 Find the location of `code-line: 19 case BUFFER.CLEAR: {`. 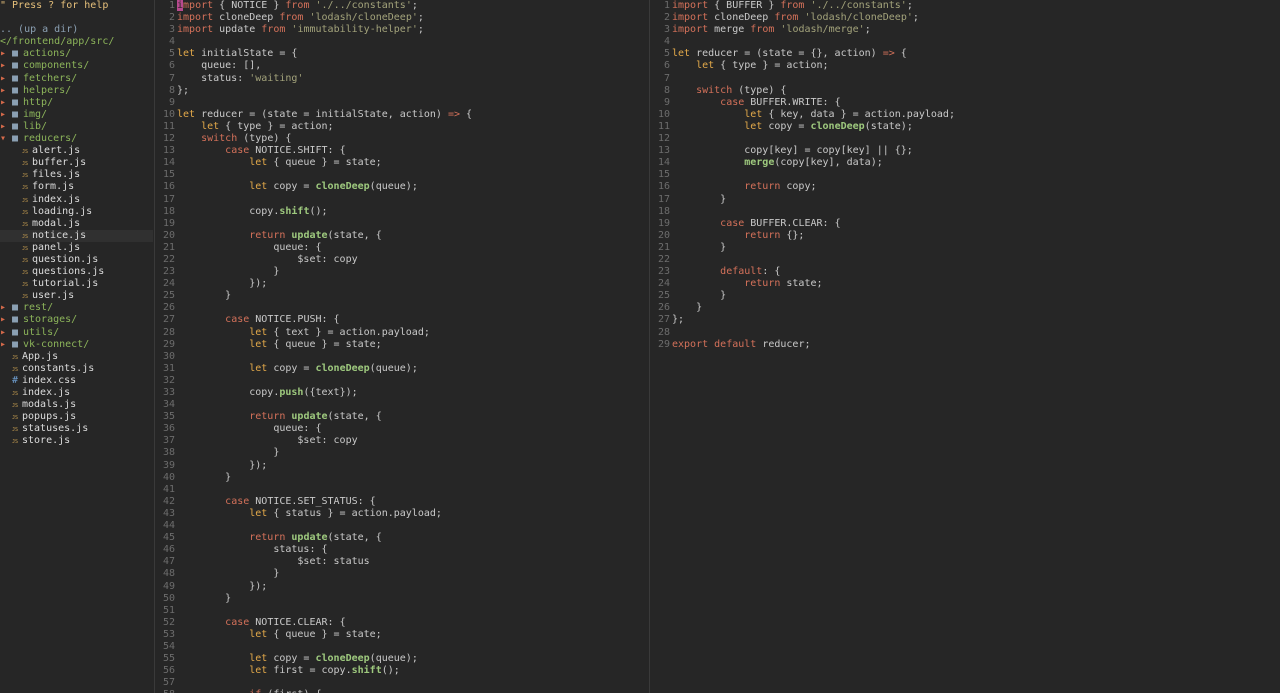

code-line: 19 case BUFFER.CLEAR: { is located at coordinates (965, 224).